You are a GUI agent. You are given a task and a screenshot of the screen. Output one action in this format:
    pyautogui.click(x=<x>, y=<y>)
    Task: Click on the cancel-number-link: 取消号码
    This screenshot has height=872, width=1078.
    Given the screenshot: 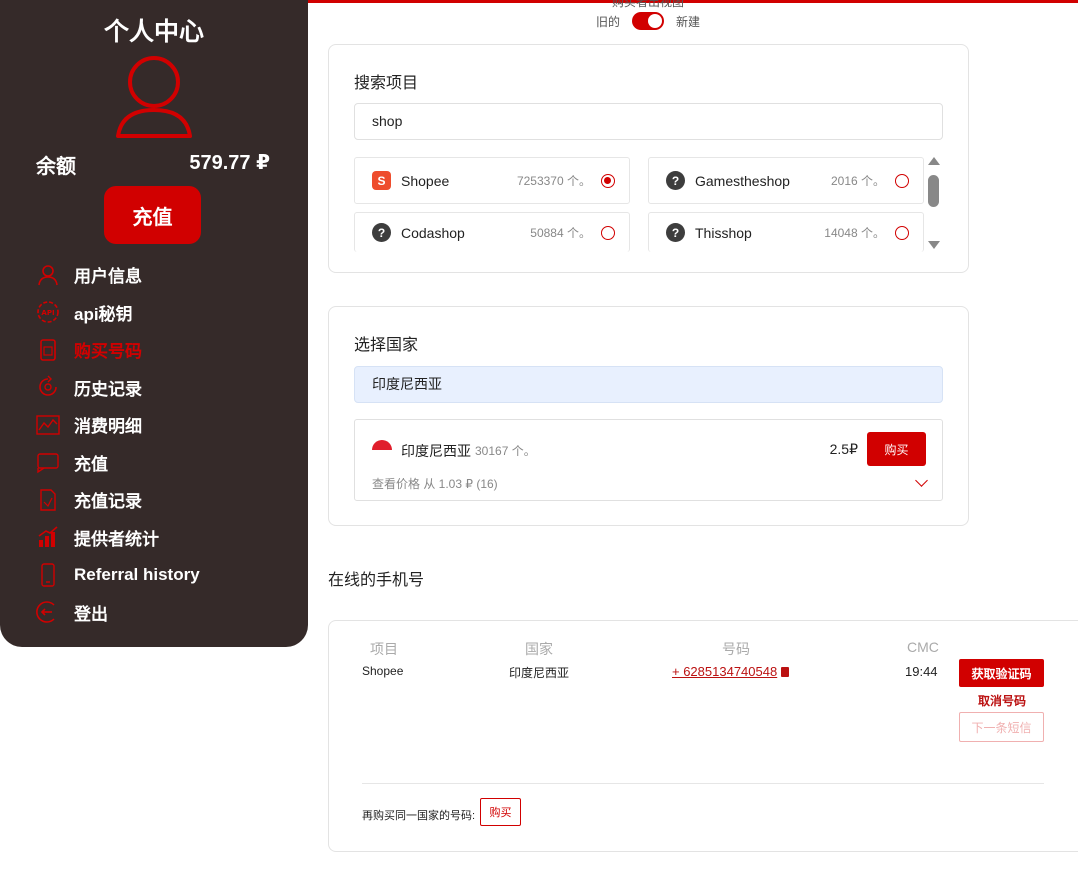 What is the action you would take?
    pyautogui.click(x=1002, y=700)
    